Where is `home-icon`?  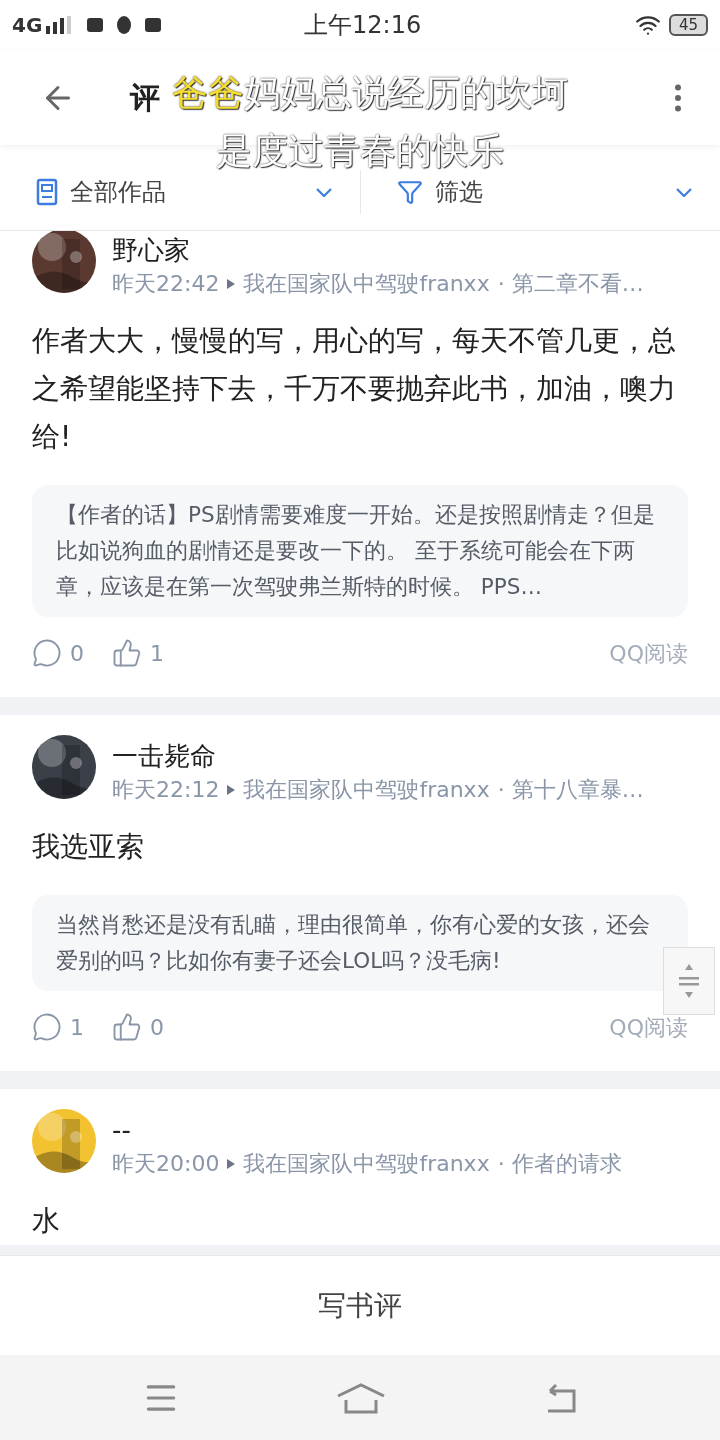 home-icon is located at coordinates (361, 1397).